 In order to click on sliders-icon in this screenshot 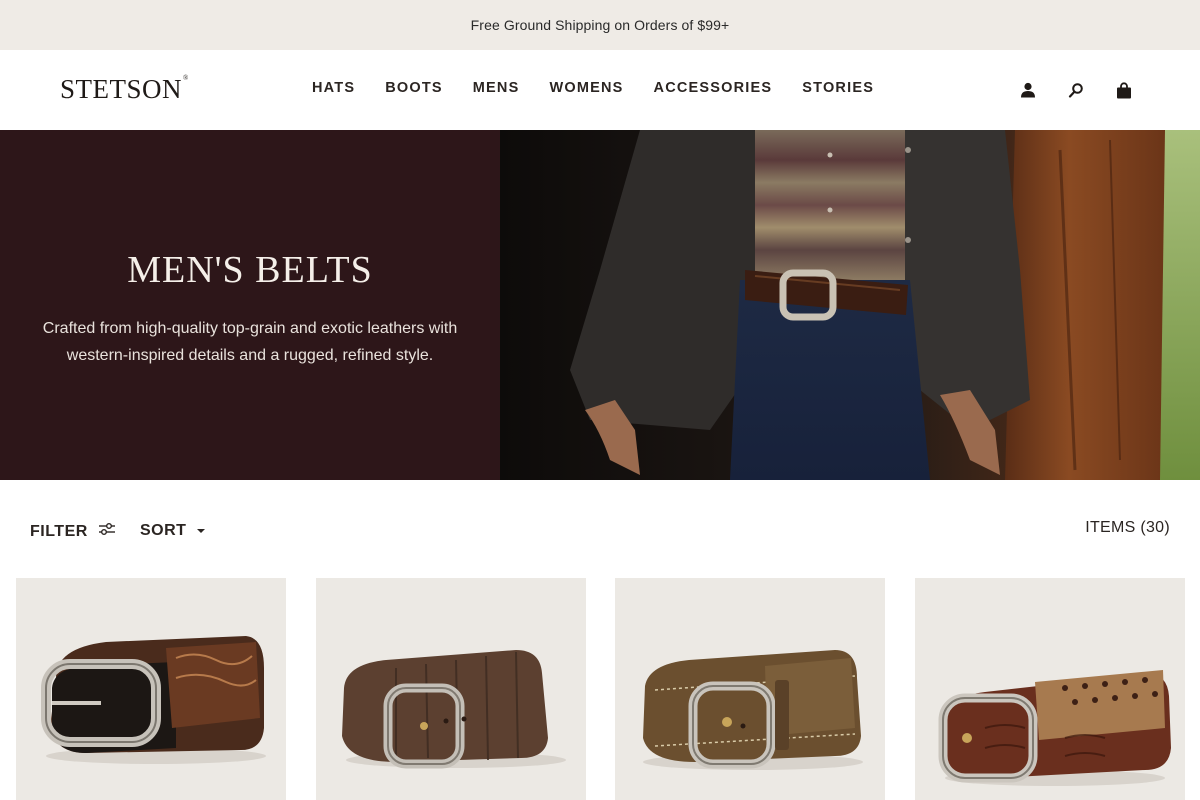, I will do `click(107, 531)`.